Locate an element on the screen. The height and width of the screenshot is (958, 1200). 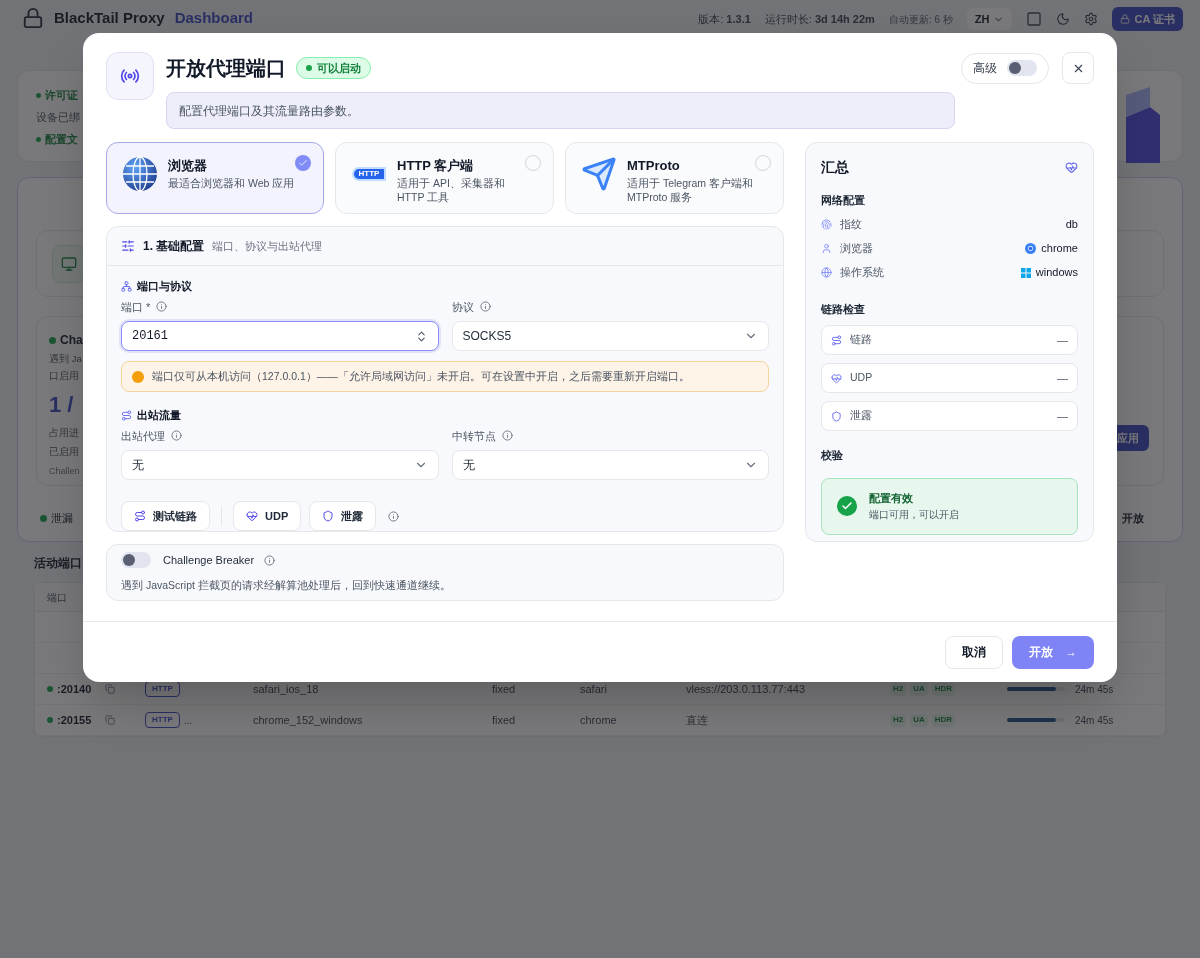
monitor-icon is located at coordinates (68, 263).